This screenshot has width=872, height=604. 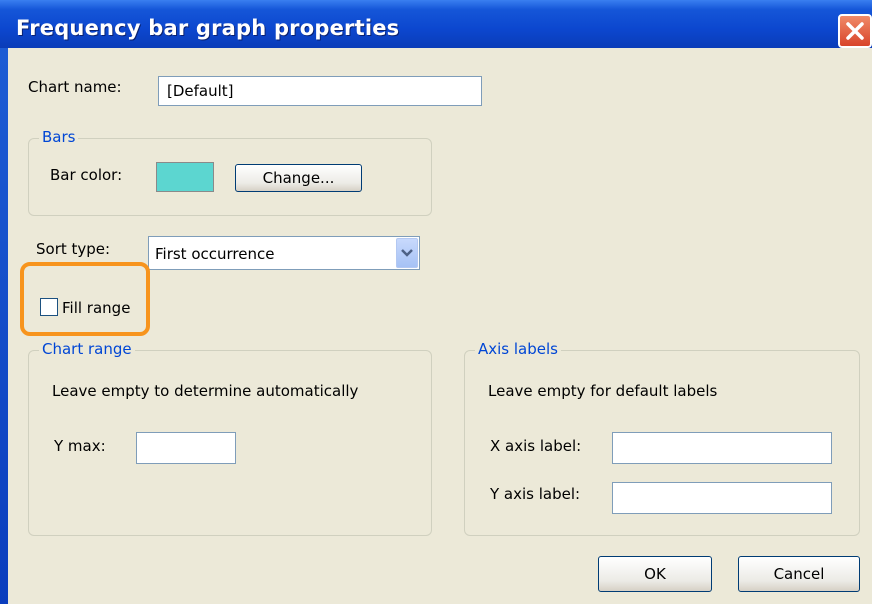 What do you see at coordinates (75, 87) in the screenshot?
I see `chart-name-label: Chart name:` at bounding box center [75, 87].